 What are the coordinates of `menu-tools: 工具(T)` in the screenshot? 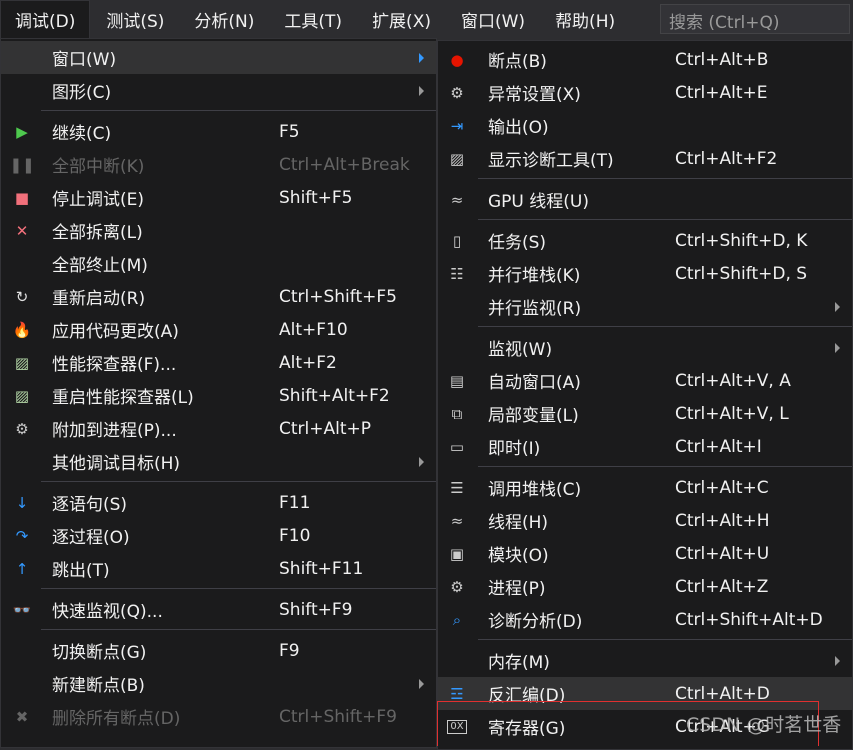 It's located at (313, 19).